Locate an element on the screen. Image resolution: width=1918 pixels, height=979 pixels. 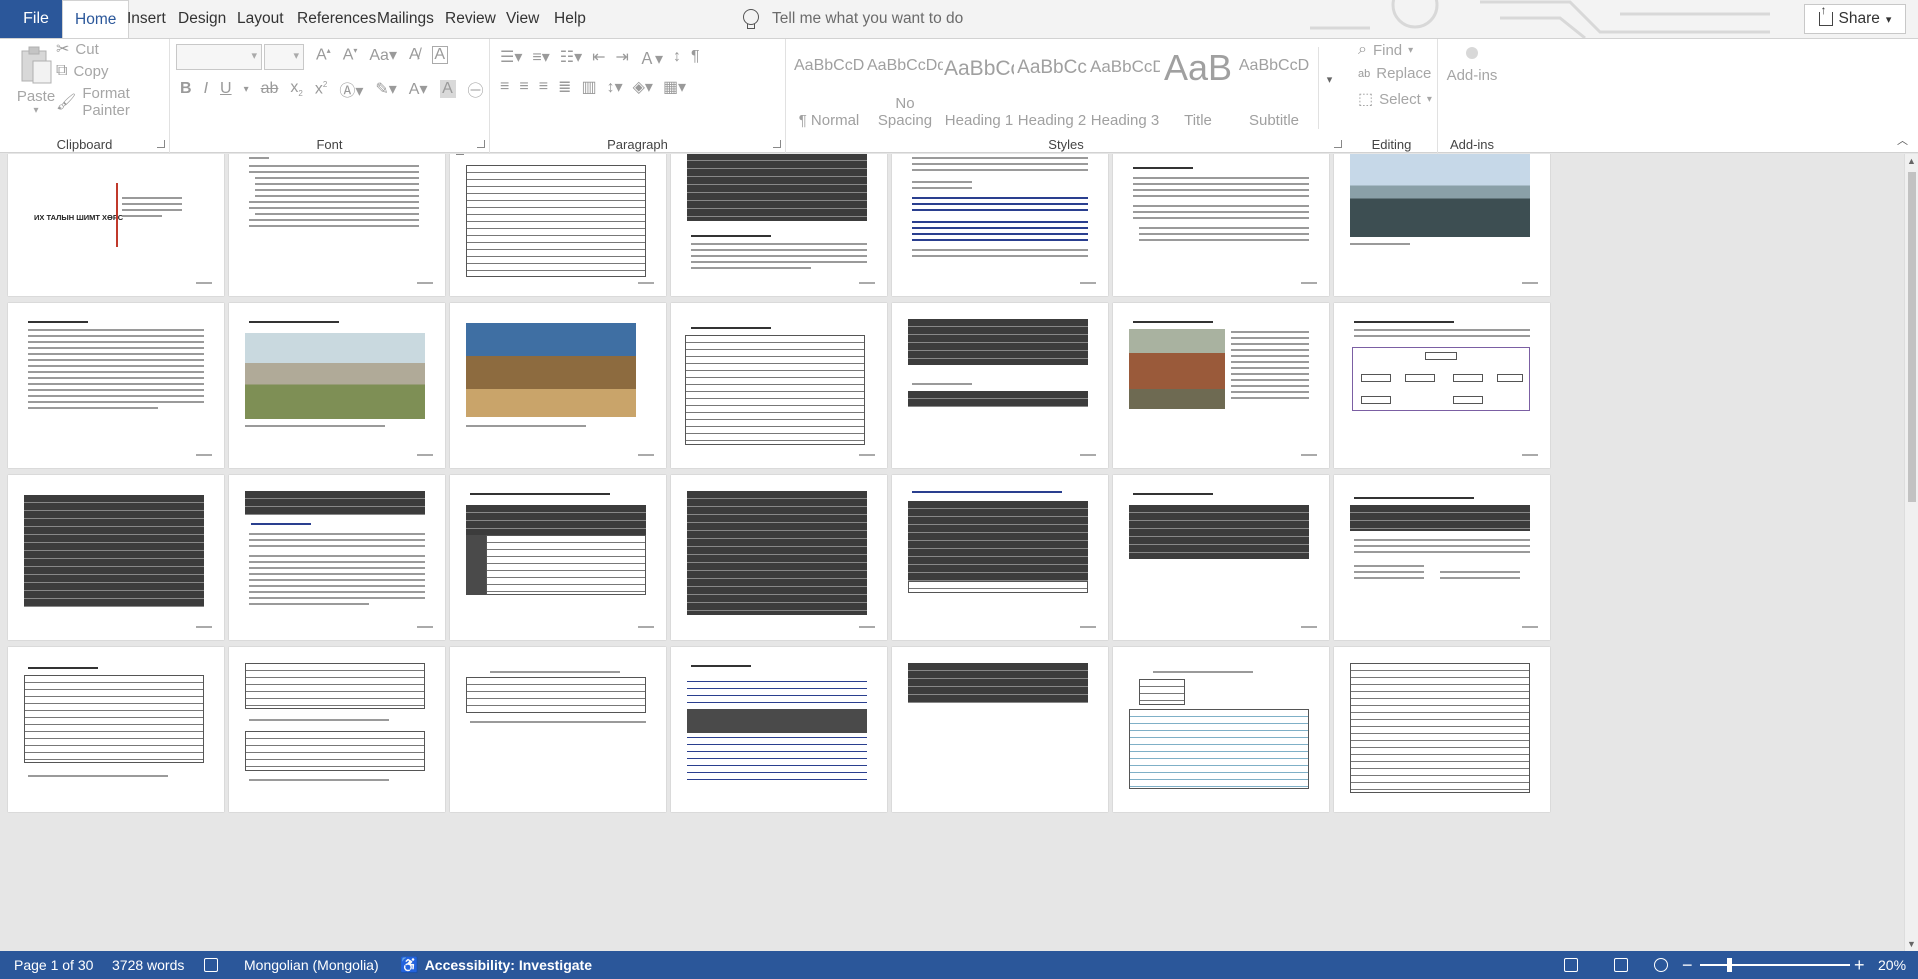
paragraph-launcher-icon is located at coordinates (777, 144).